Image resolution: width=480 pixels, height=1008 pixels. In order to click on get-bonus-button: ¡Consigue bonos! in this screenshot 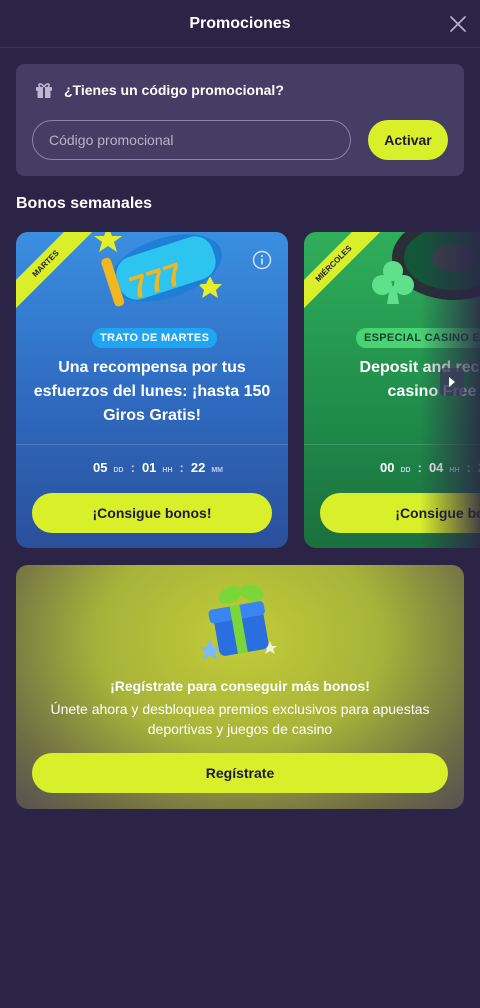, I will do `click(152, 513)`.